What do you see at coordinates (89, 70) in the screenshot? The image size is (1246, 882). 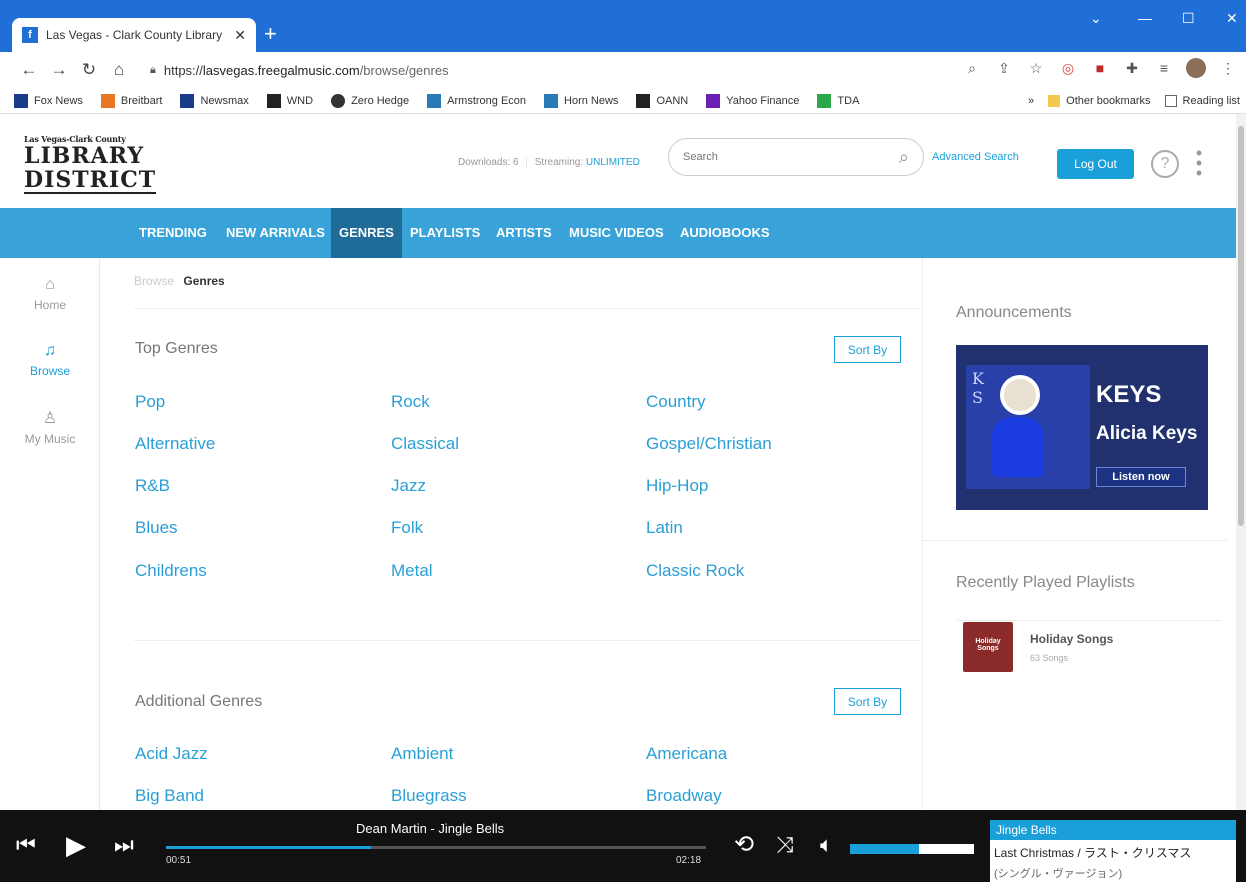 I see `reload-icon: ↻` at bounding box center [89, 70].